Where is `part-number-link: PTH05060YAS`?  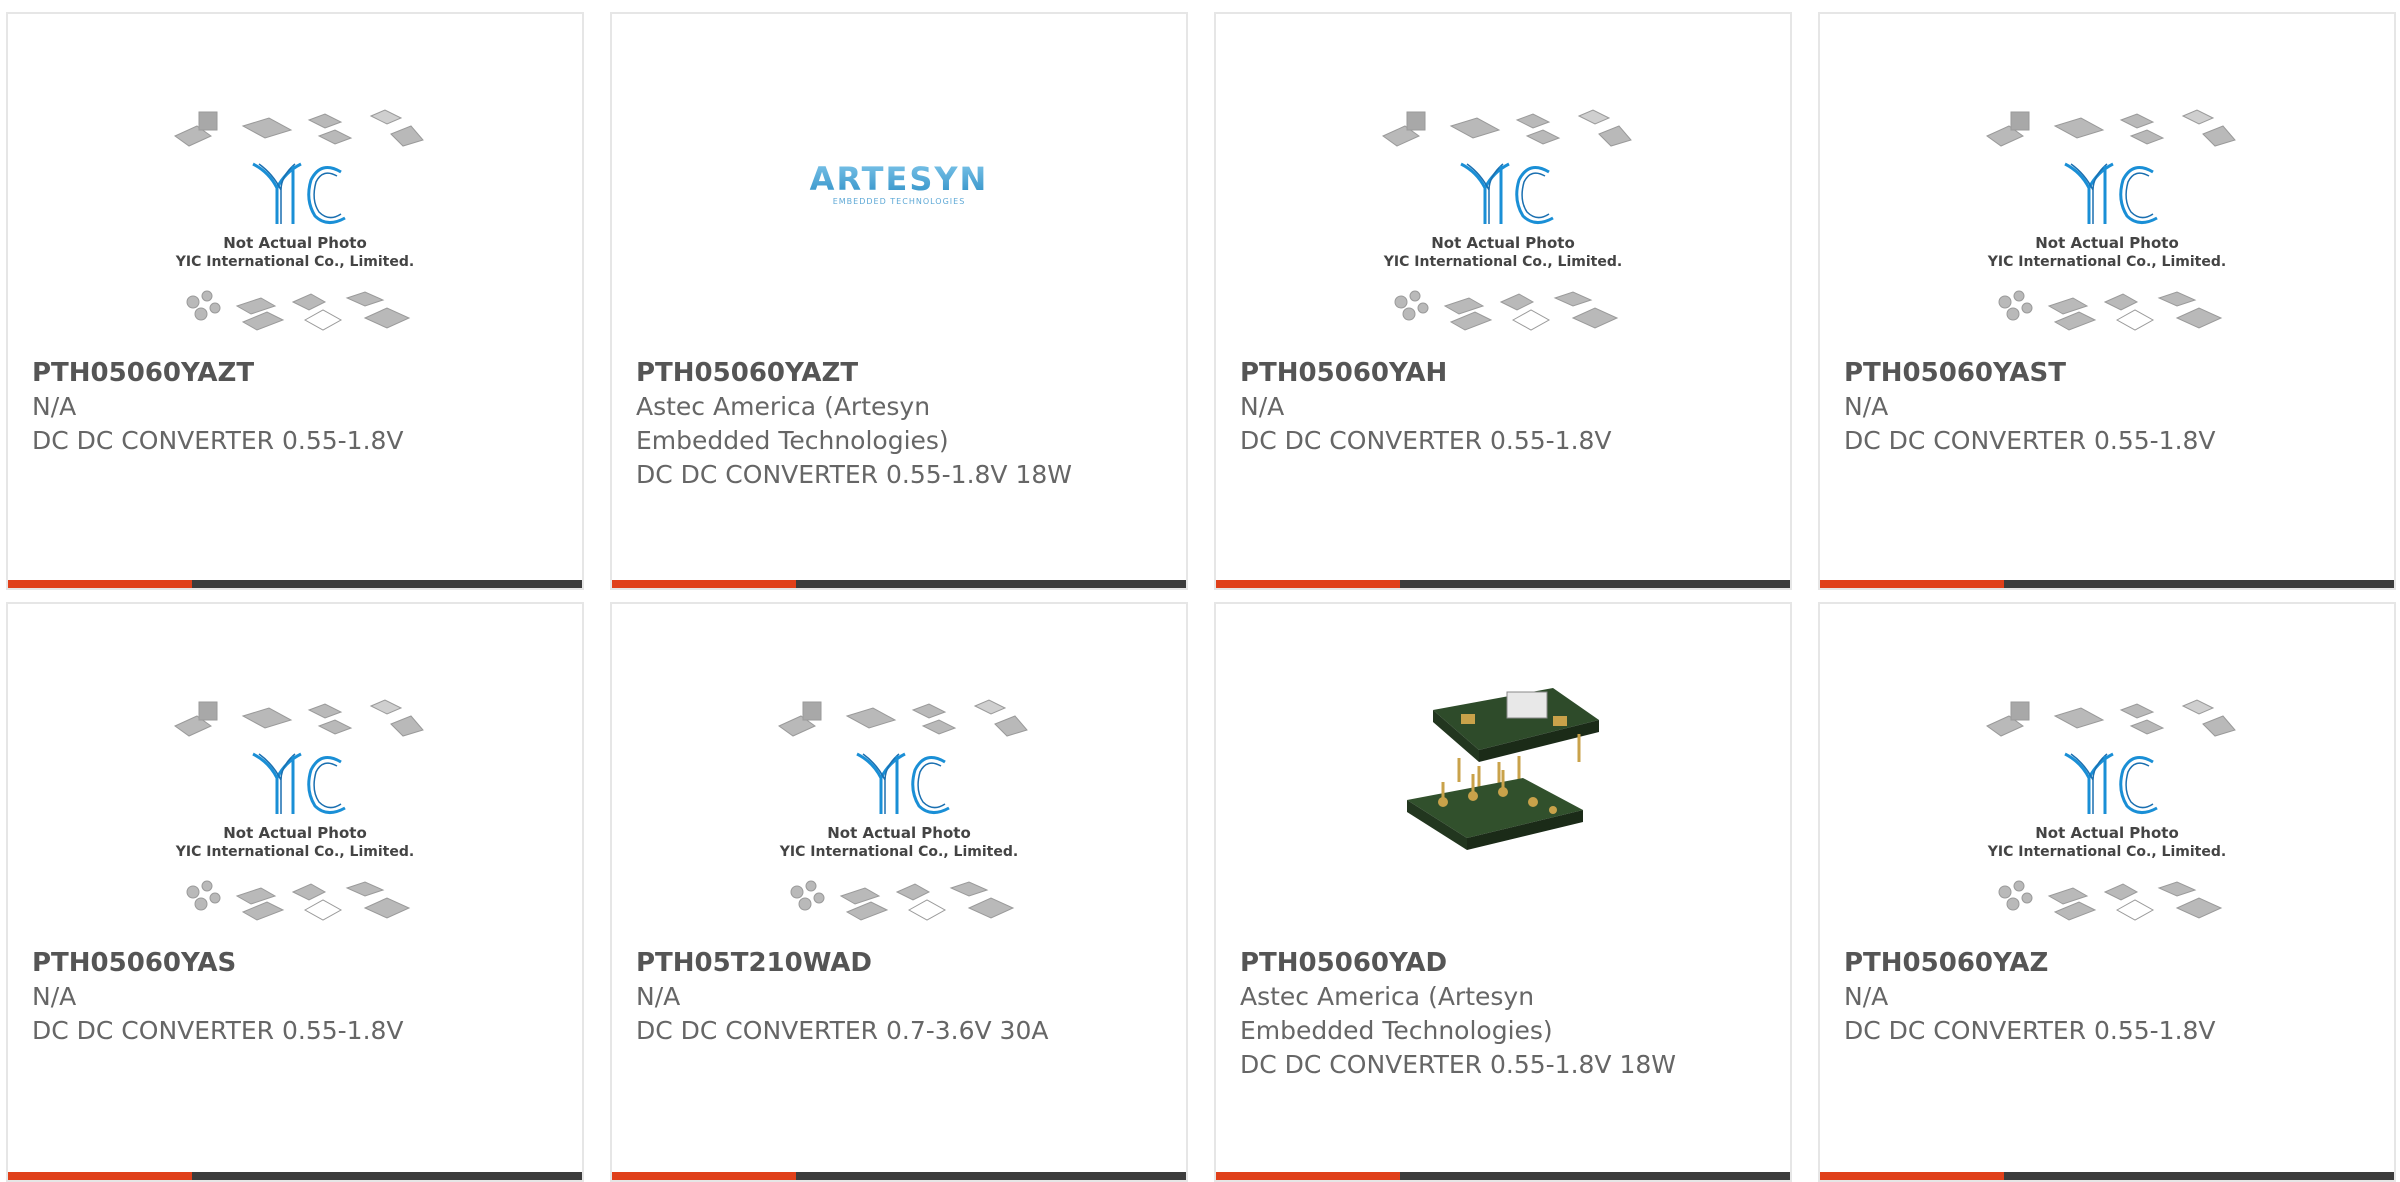 part-number-link: PTH05060YAS is located at coordinates (295, 963).